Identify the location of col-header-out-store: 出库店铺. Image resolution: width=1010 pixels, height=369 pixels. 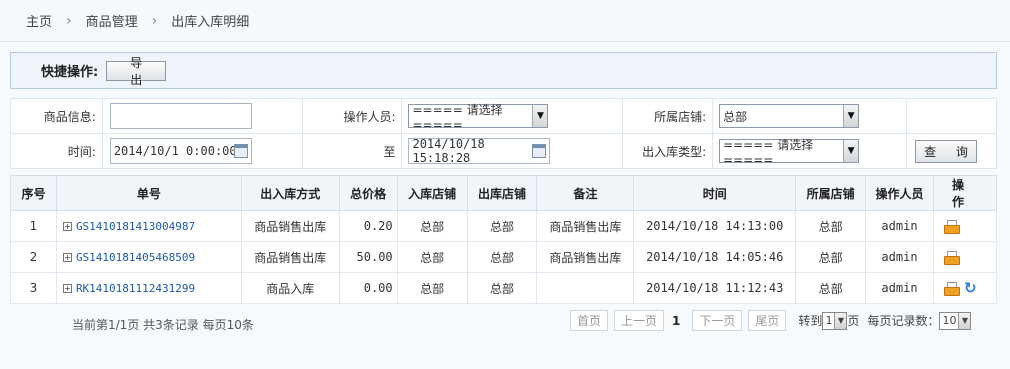
(502, 193).